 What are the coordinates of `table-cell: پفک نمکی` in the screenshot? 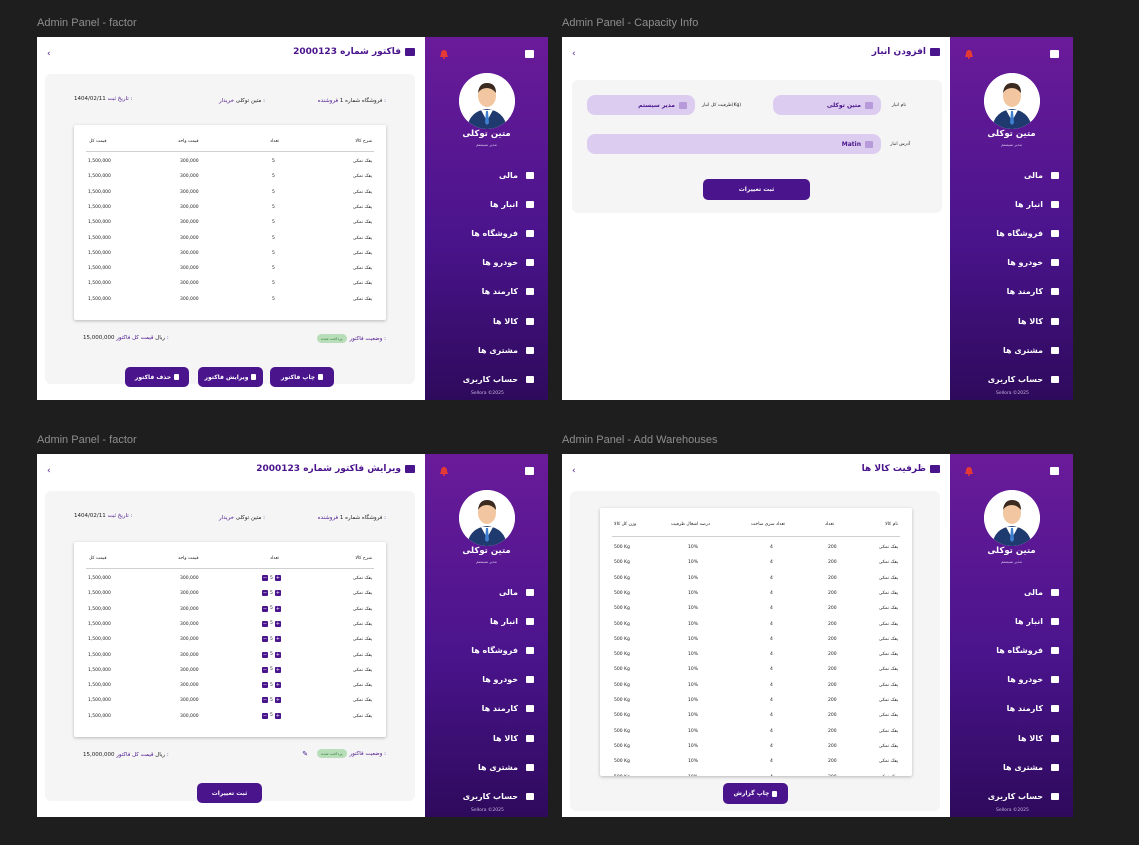 It's located at (888, 655).